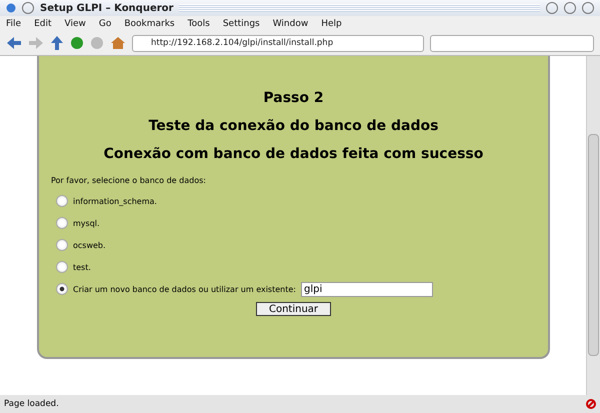  I want to click on menu-item: Window, so click(290, 23).